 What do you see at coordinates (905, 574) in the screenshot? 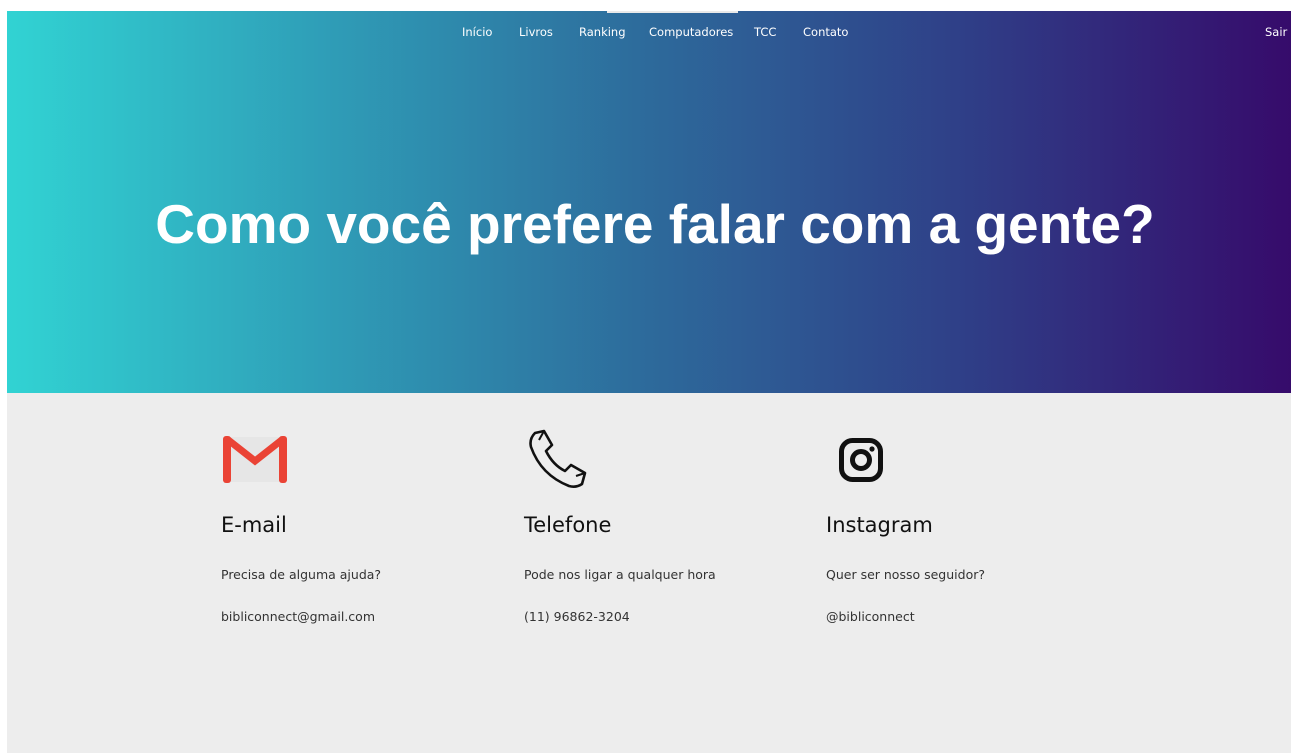
I see `contact-description: Quer ser nosso seguidor?` at bounding box center [905, 574].